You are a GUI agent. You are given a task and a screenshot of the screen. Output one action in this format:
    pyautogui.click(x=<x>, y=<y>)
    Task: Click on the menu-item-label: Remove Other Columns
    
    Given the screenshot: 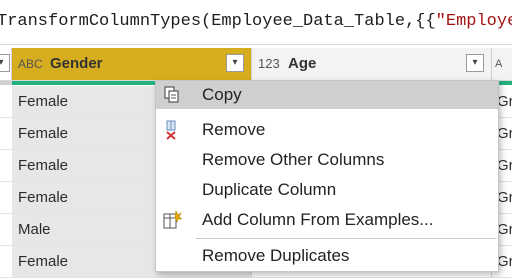 What is the action you would take?
    pyautogui.click(x=293, y=159)
    